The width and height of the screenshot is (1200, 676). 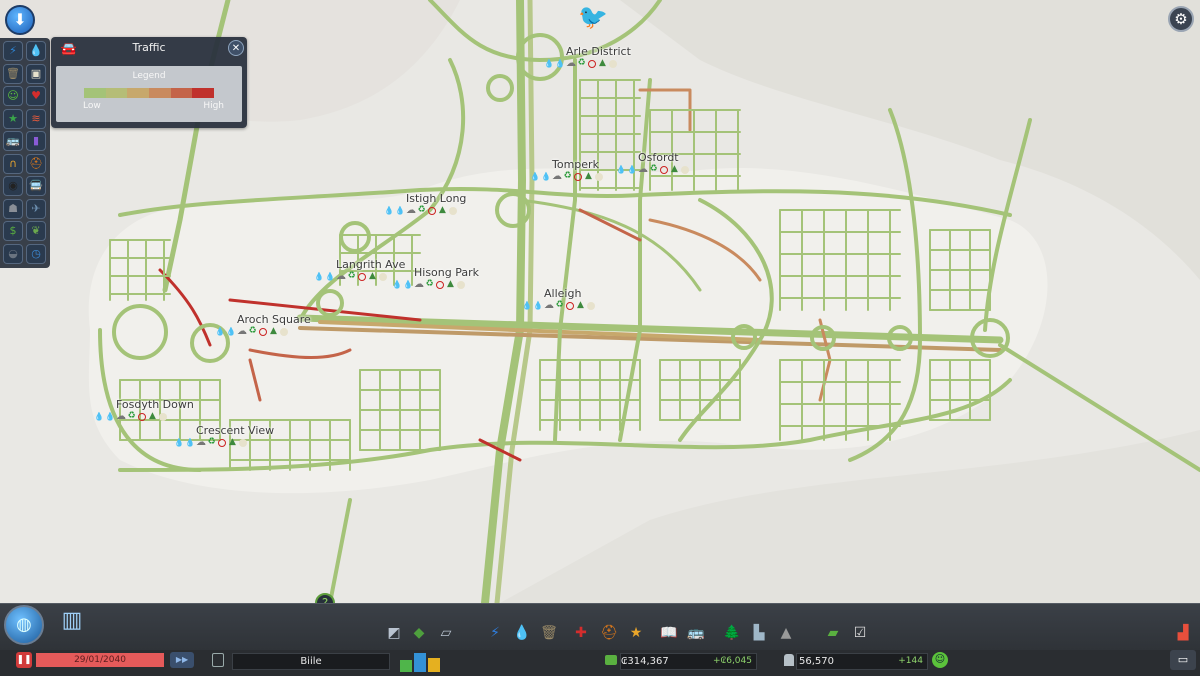 I want to click on info-views-button: ⬇, so click(x=20, y=20).